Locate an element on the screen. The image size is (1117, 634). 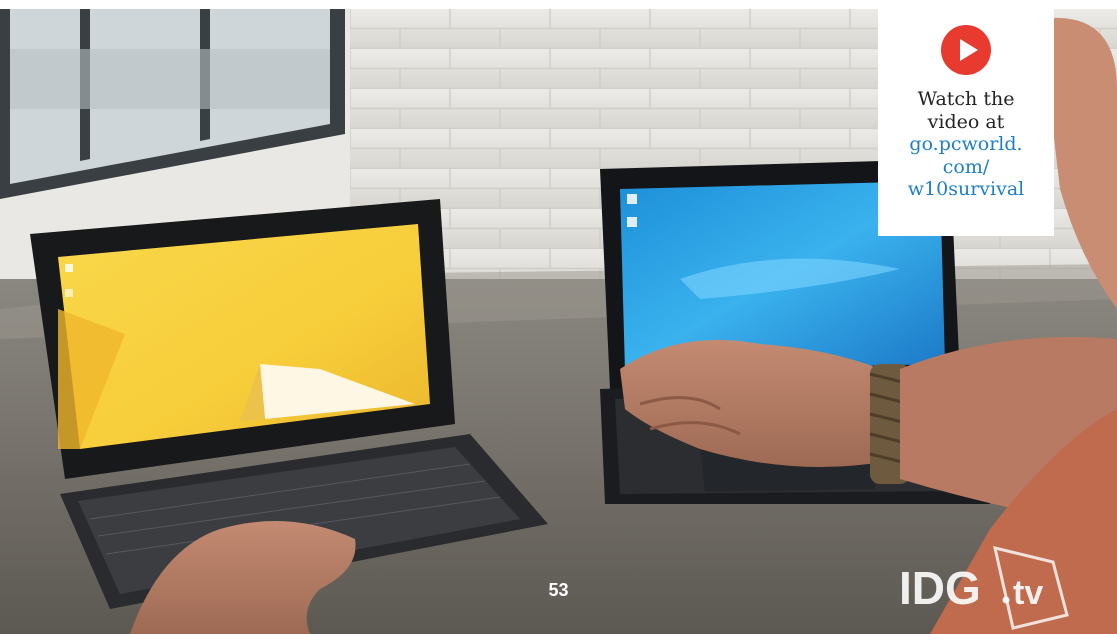
video-link-line-2: com/ is located at coordinates (966, 167).